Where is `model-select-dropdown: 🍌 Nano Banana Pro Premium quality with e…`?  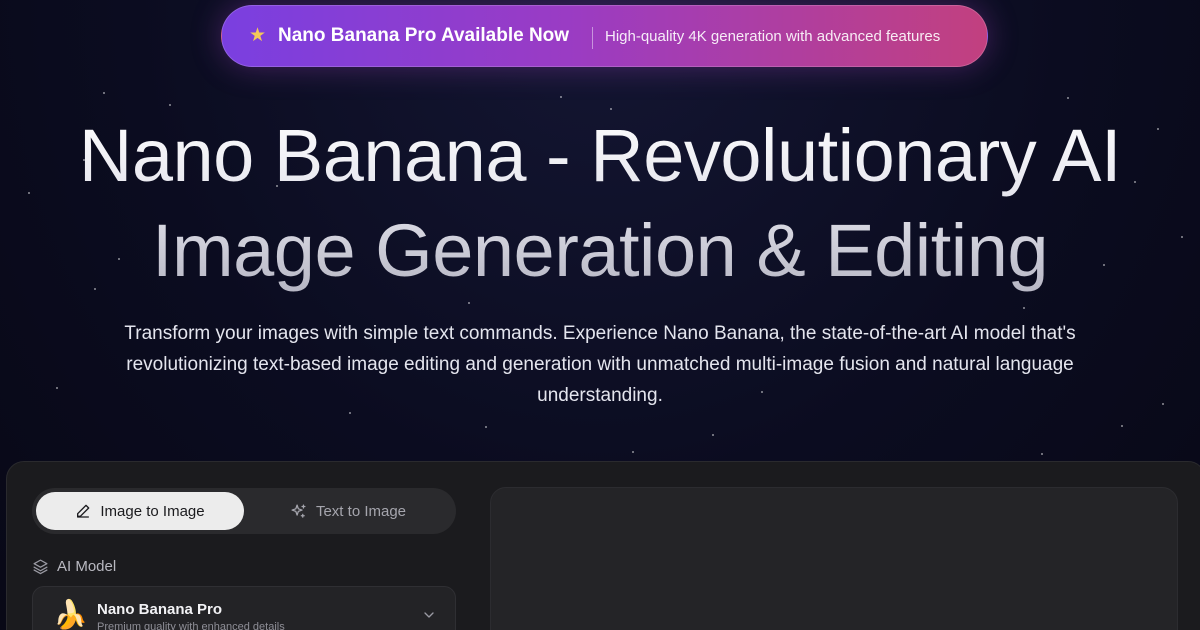 model-select-dropdown: 🍌 Nano Banana Pro Premium quality with e… is located at coordinates (244, 608).